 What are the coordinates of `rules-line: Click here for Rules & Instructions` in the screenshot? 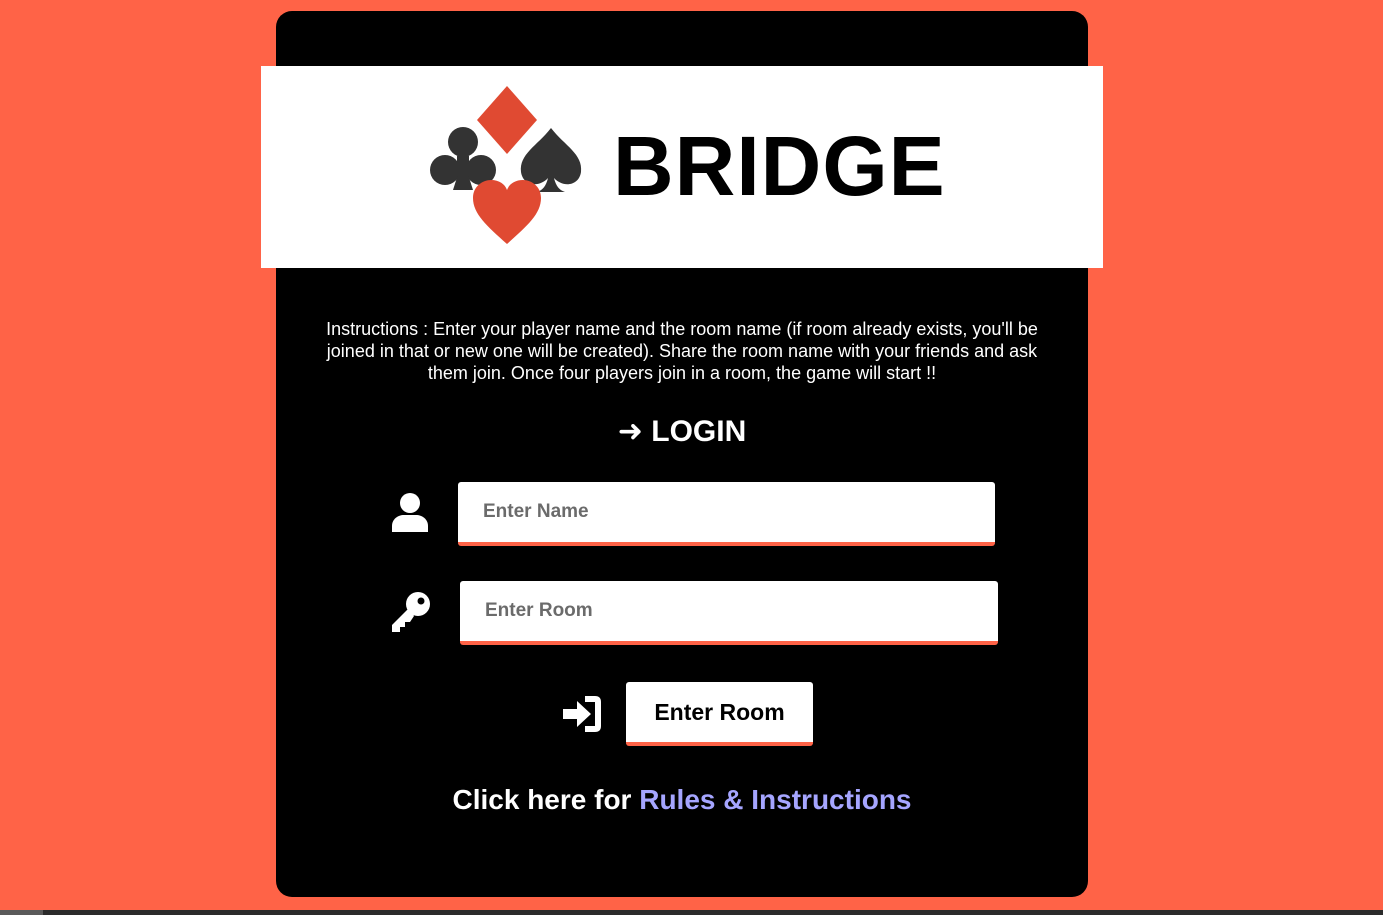 It's located at (682, 800).